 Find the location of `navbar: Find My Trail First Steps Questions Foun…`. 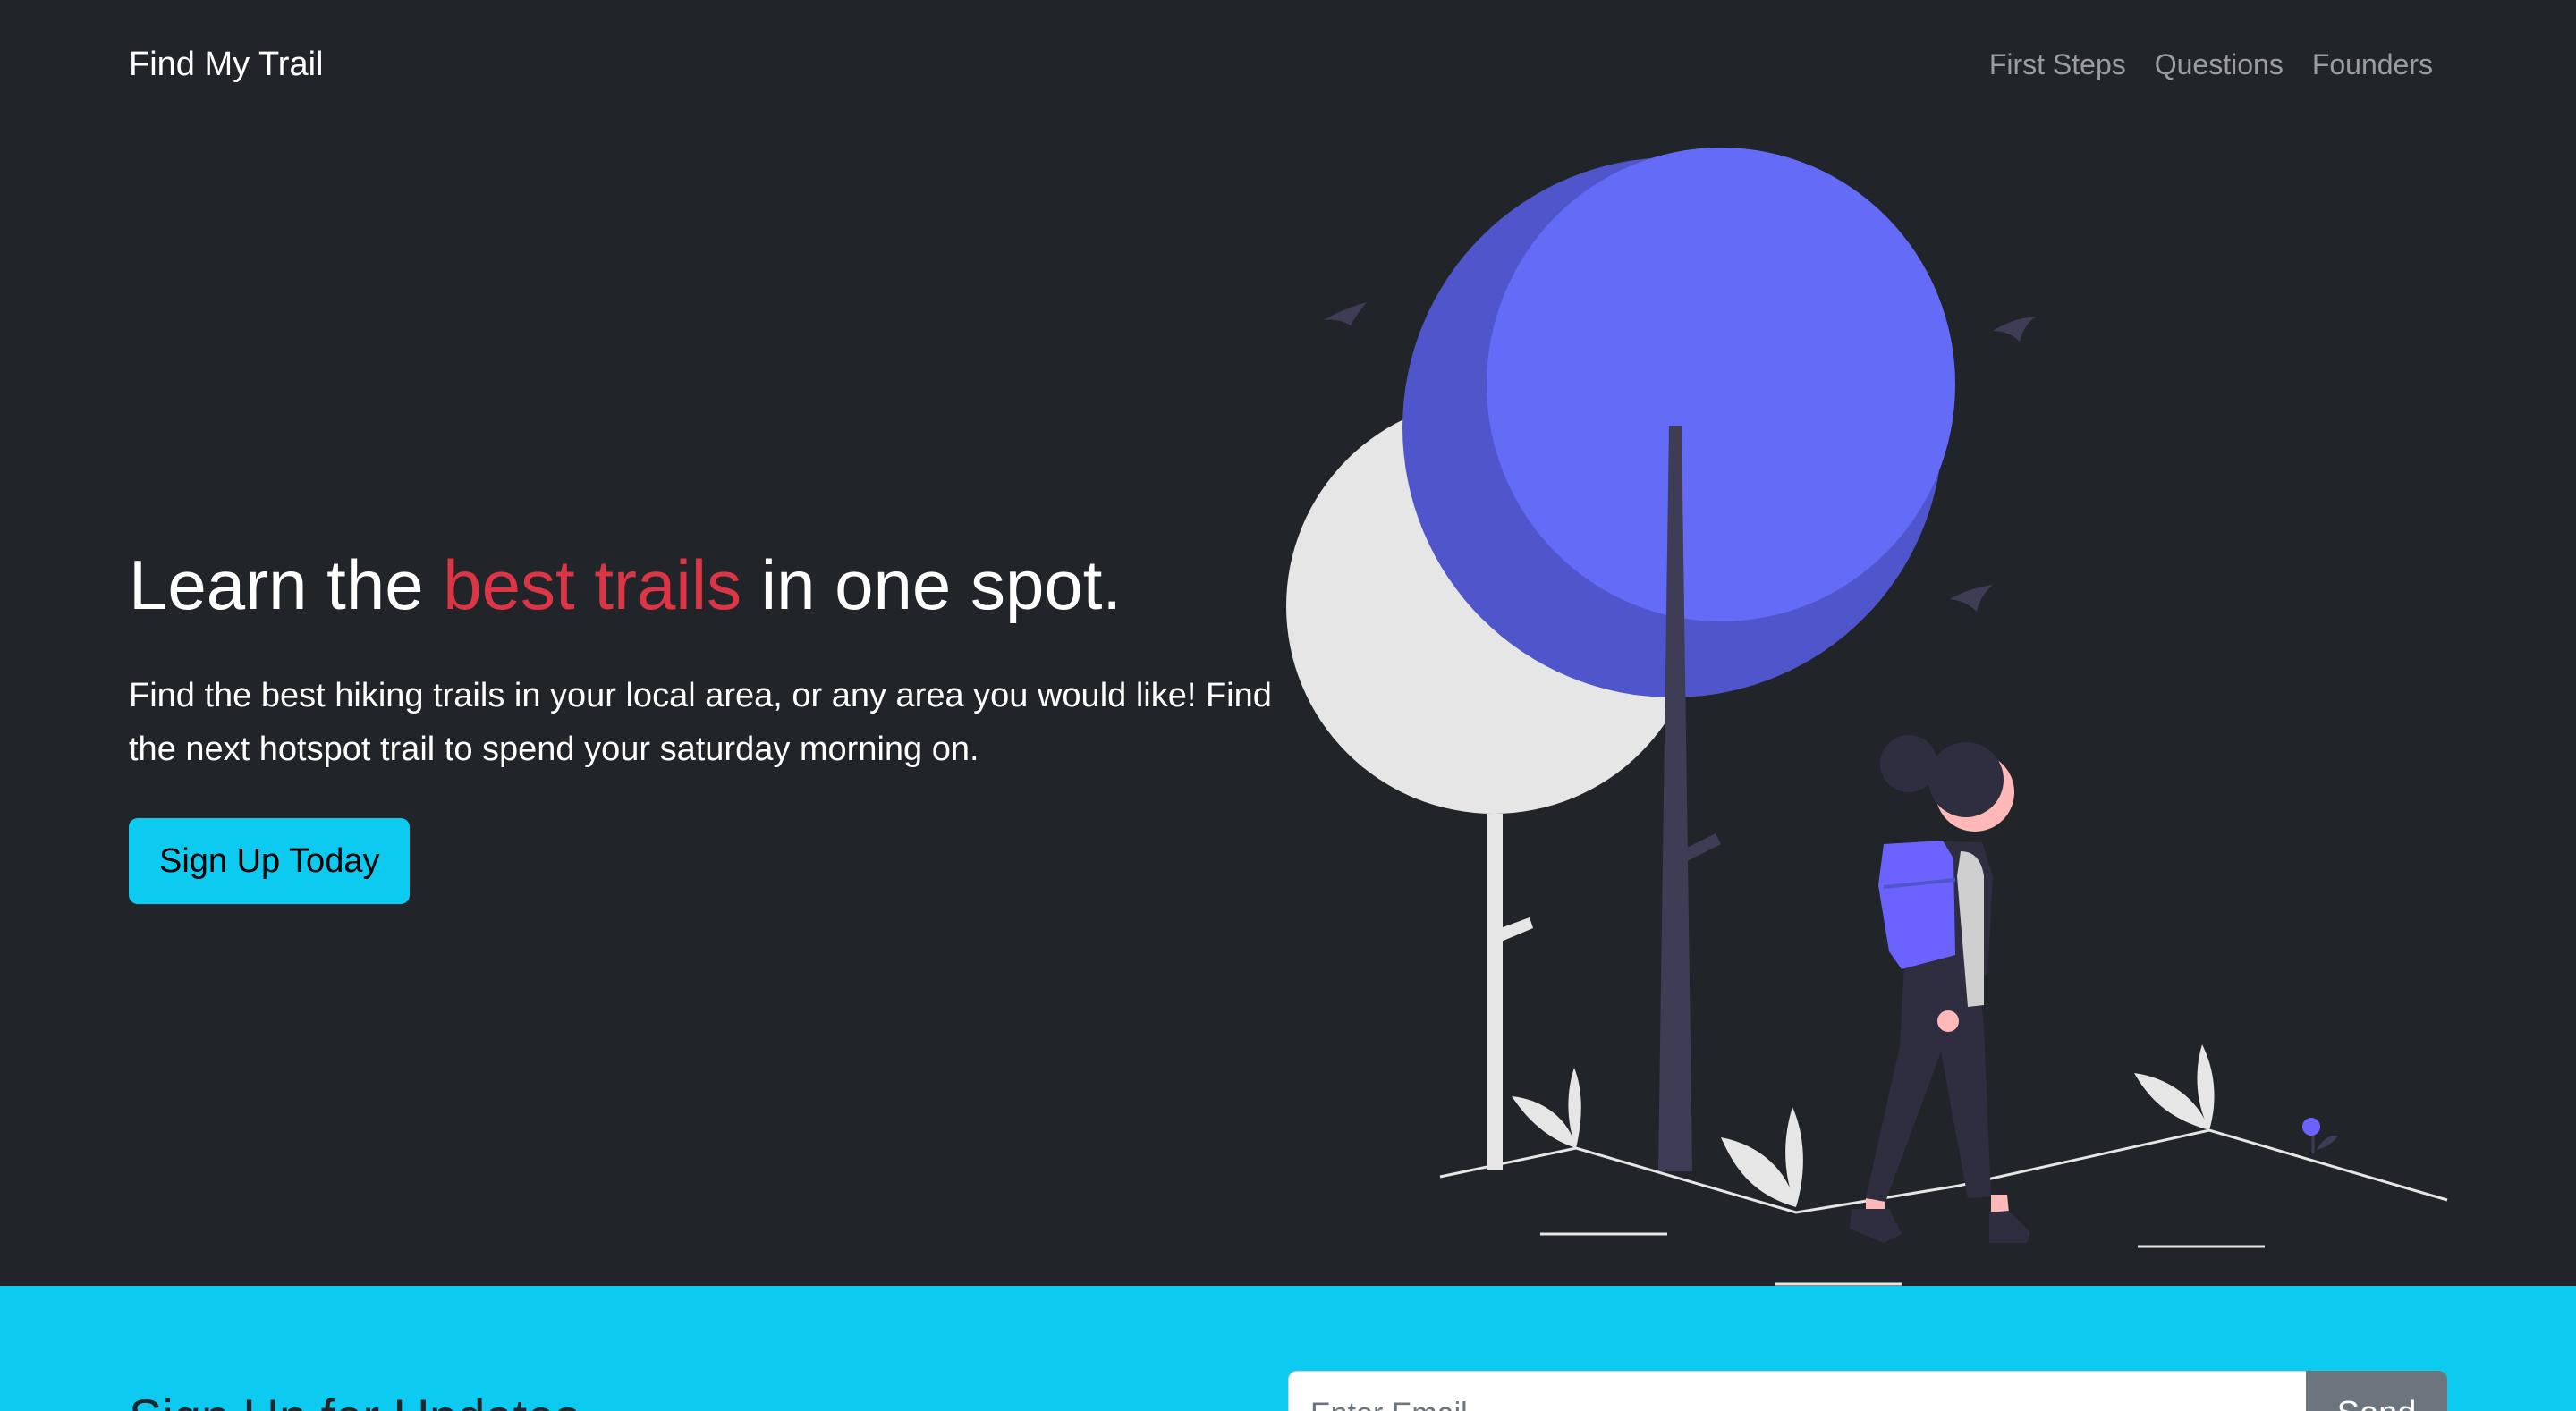

navbar: Find My Trail First Steps Questions Foun… is located at coordinates (1288, 65).